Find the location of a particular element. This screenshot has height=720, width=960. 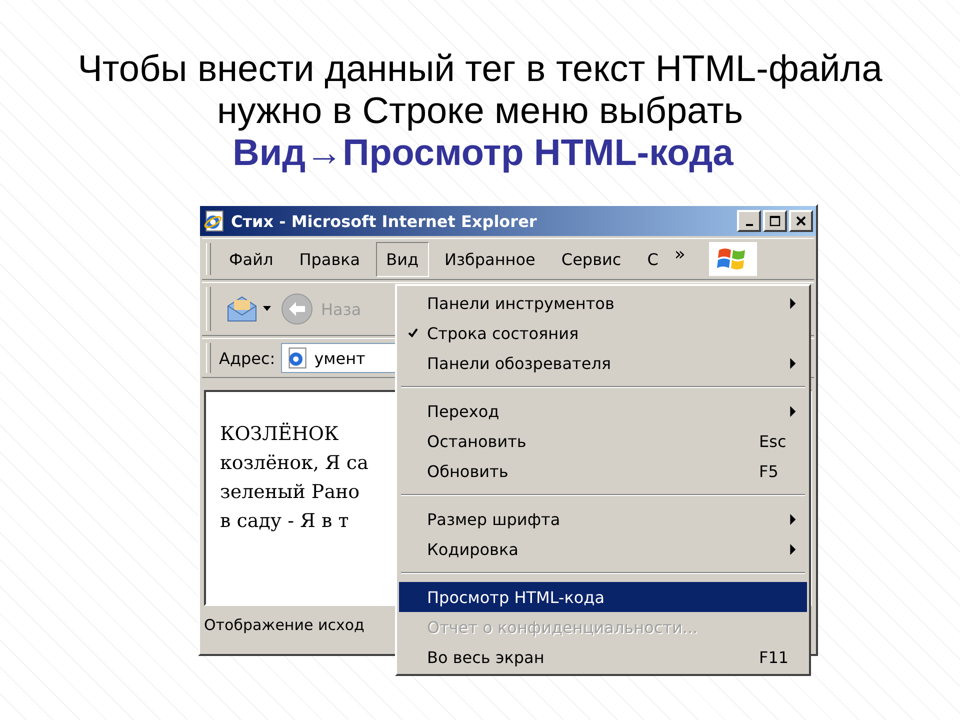

minimize-button is located at coordinates (749, 221).